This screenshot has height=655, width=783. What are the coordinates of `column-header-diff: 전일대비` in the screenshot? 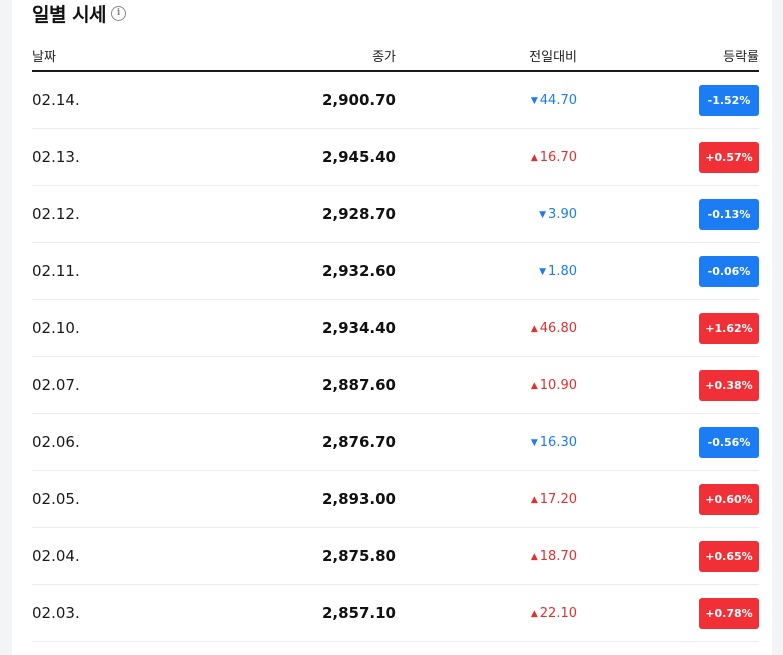 It's located at (553, 57).